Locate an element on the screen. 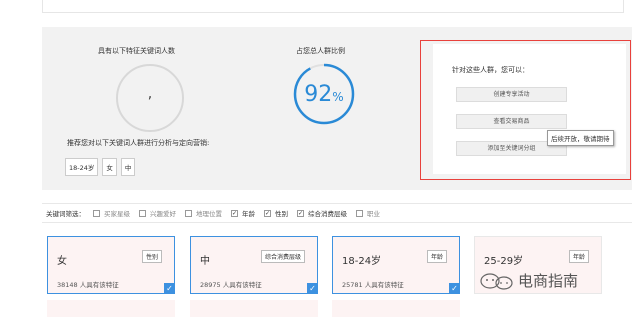 Image resolution: width=640 pixels, height=317 pixels. ratio-value: 92 is located at coordinates (318, 94).